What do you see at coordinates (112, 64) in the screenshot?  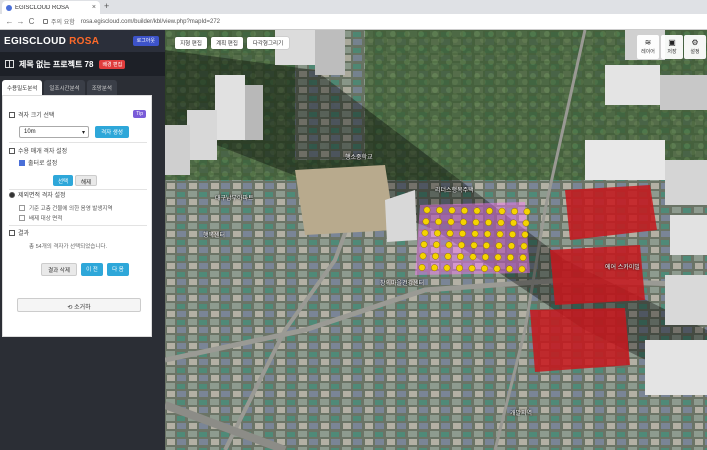 I see `edit-badge: 배경 편집` at bounding box center [112, 64].